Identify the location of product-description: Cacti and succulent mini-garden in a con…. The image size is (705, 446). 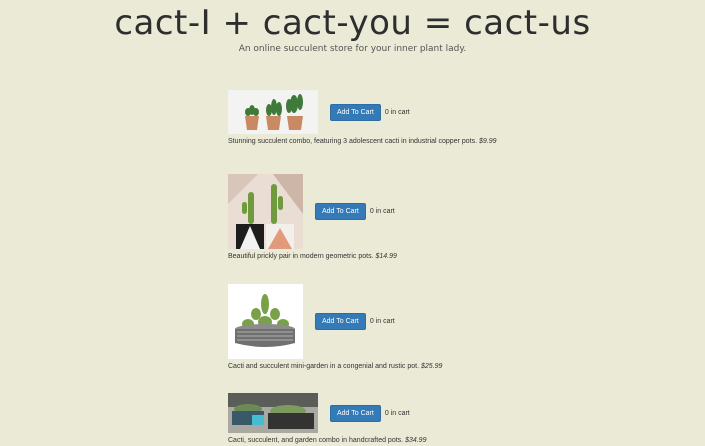
(335, 366).